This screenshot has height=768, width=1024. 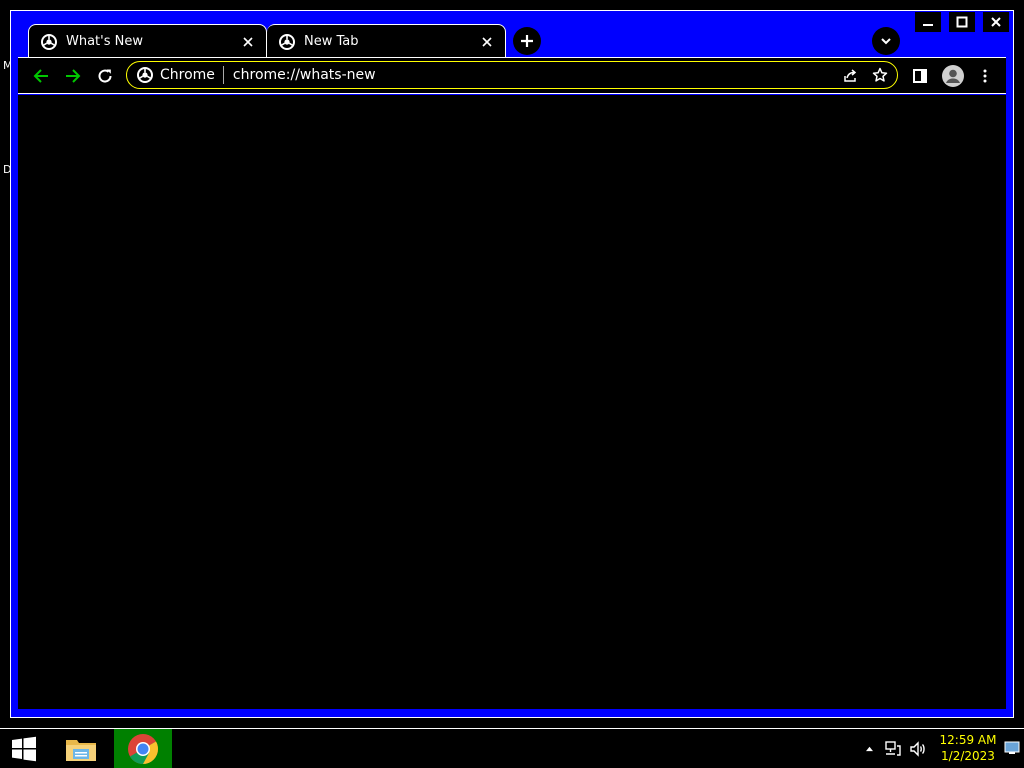 I want to click on back-button, so click(x=41, y=76).